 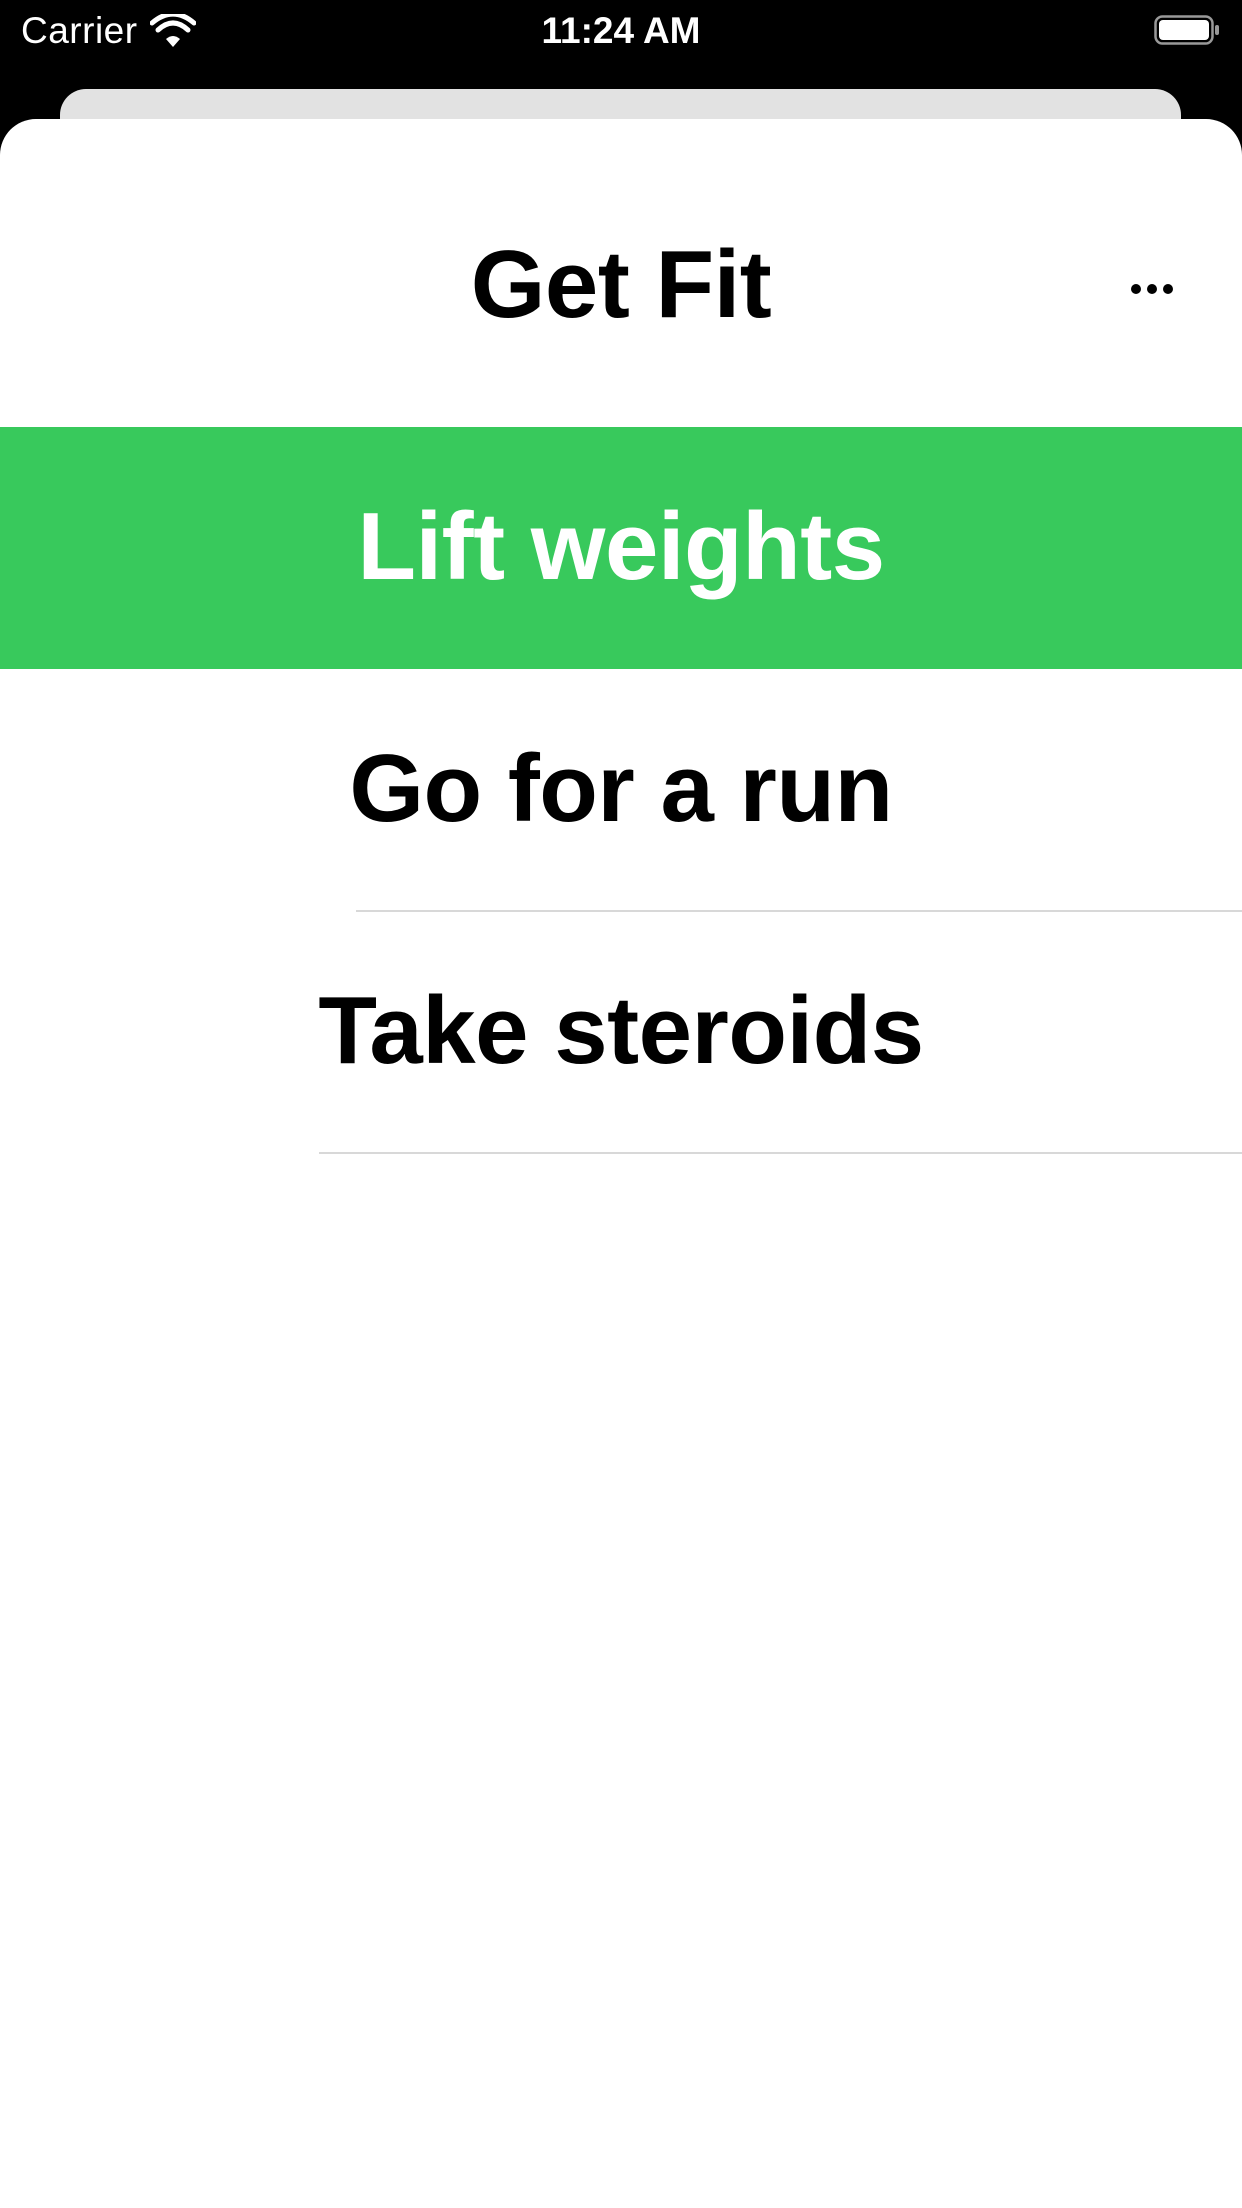 I want to click on list-item-label: Take steroids, so click(x=621, y=1030).